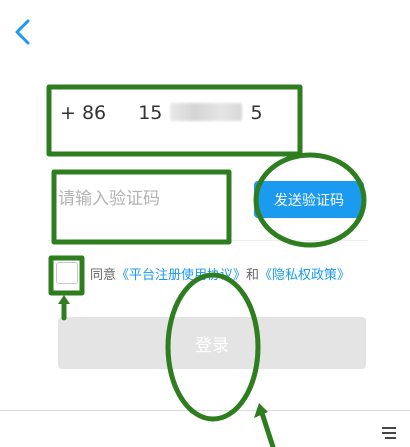  What do you see at coordinates (83, 113) in the screenshot?
I see `country-code: + 86` at bounding box center [83, 113].